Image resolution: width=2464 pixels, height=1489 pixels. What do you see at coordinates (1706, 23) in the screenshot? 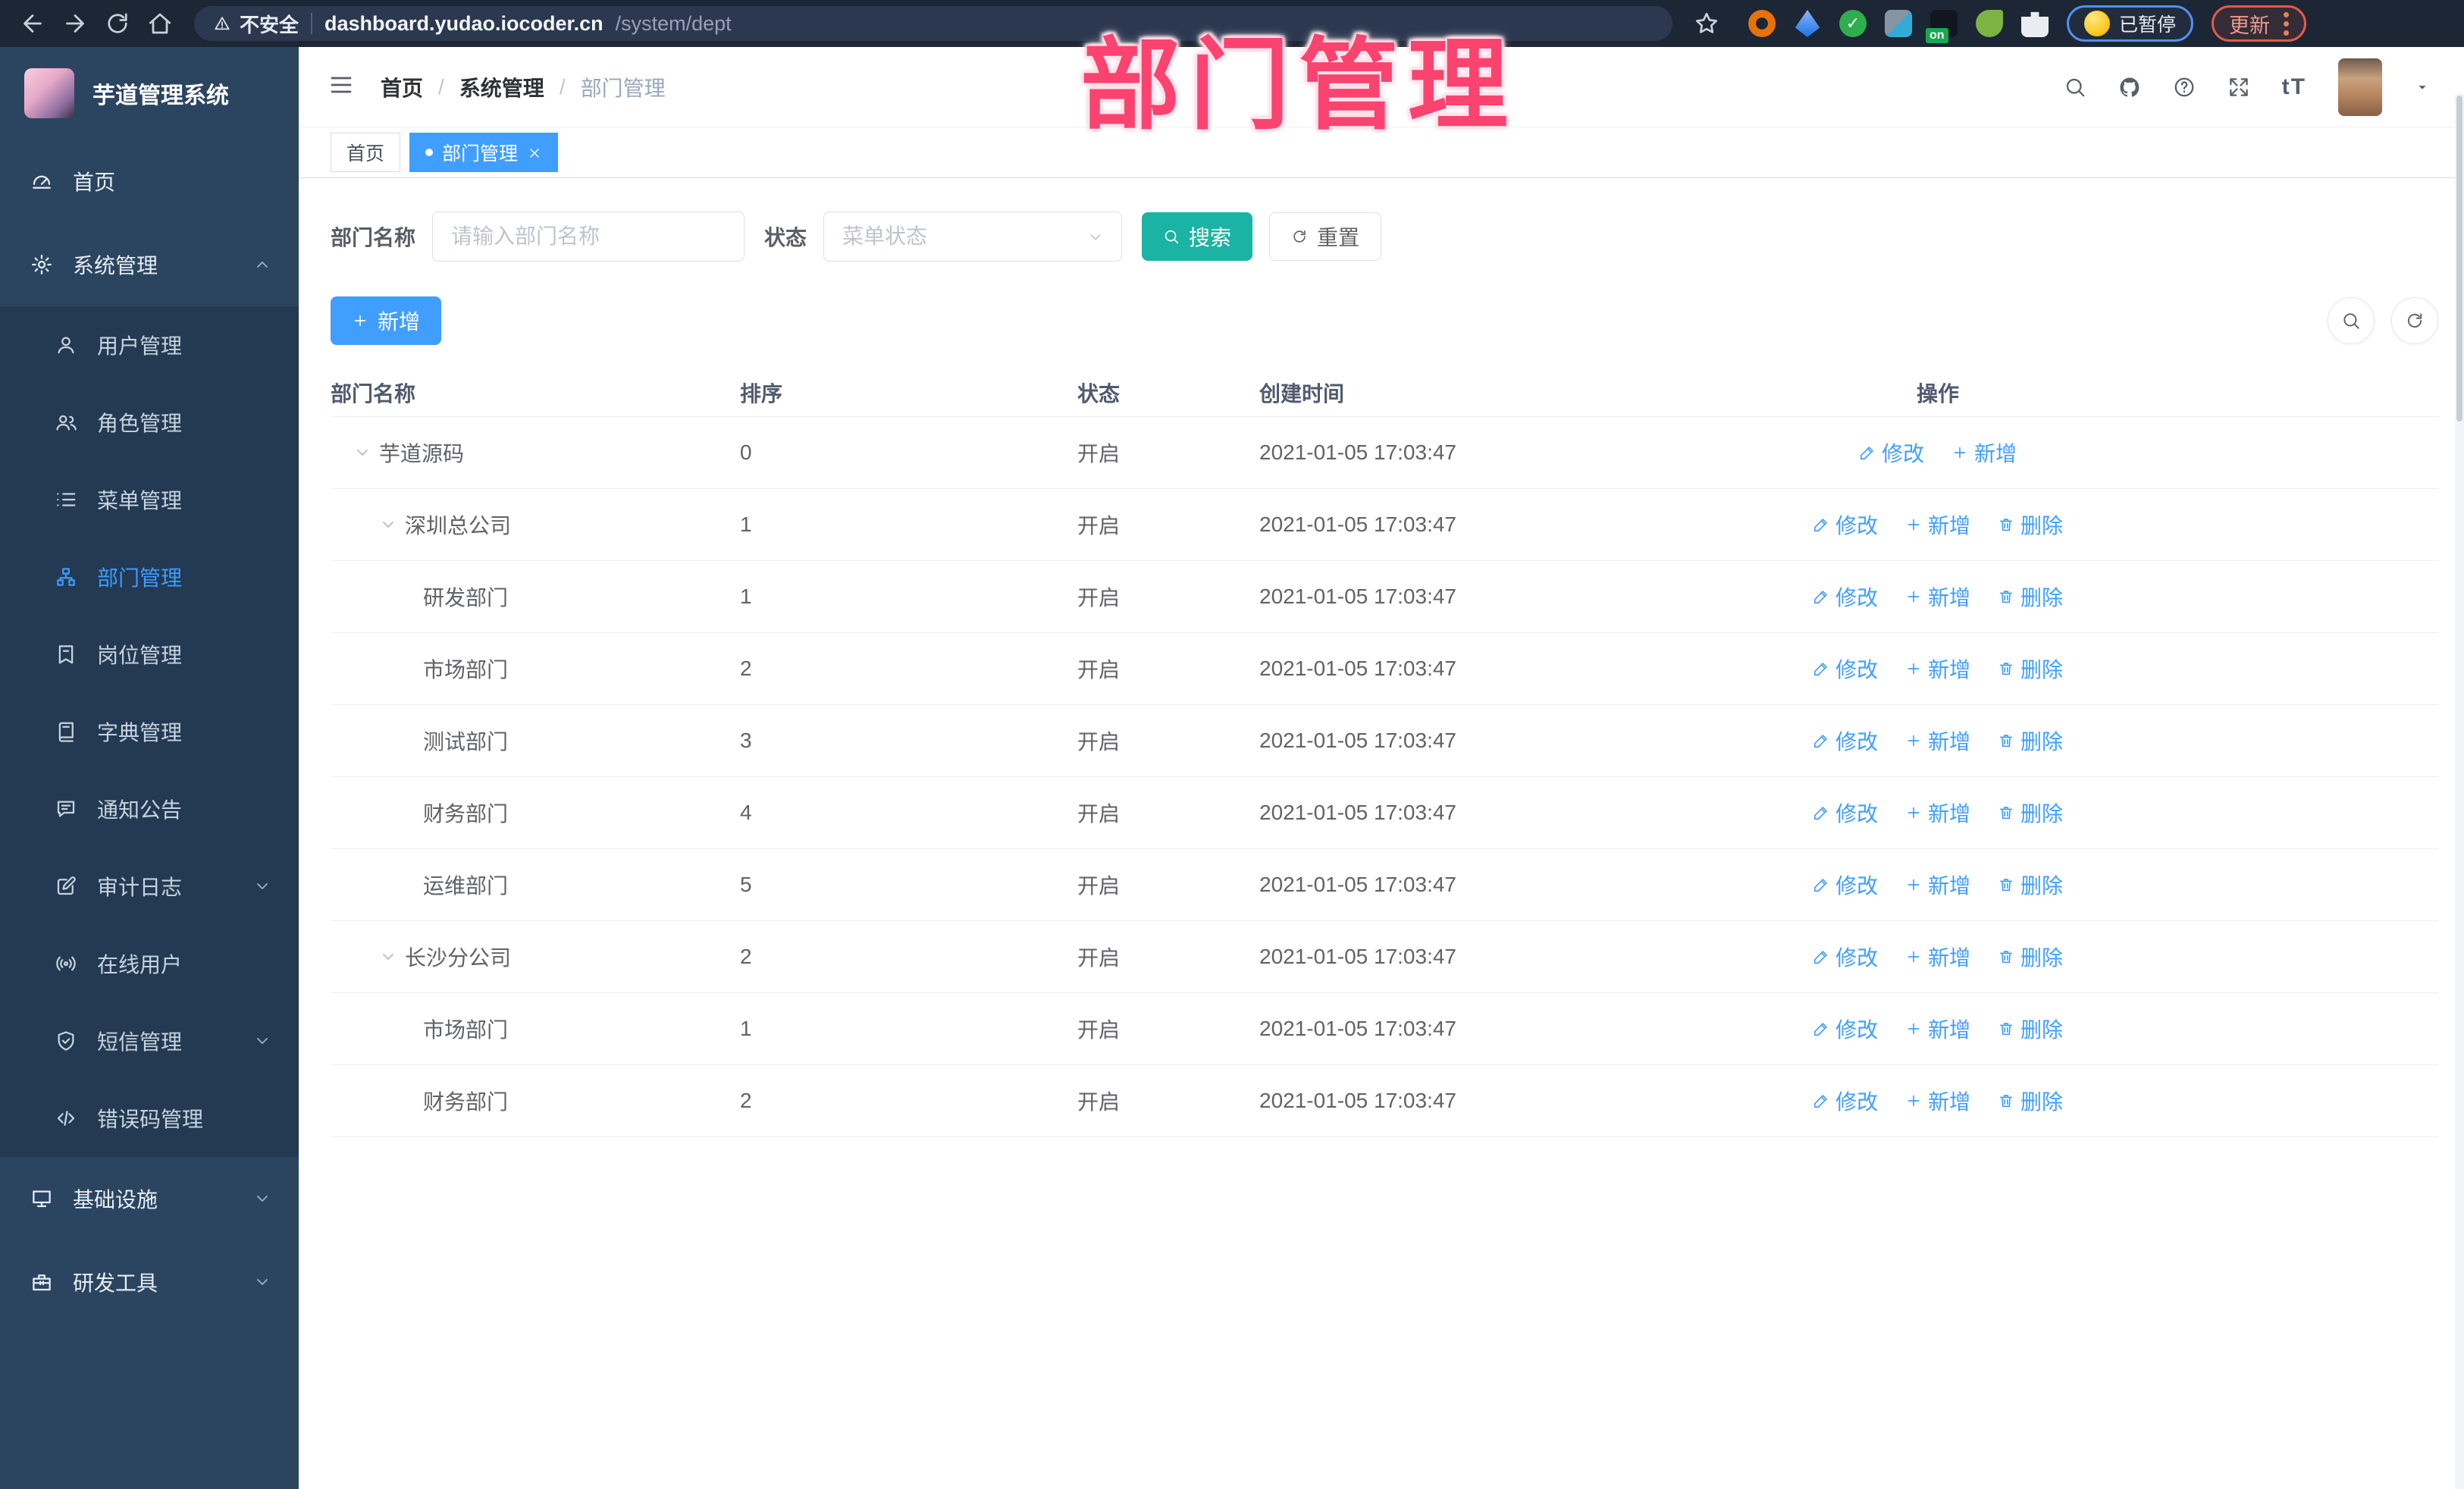
I see `bookmark-star-icon` at bounding box center [1706, 23].